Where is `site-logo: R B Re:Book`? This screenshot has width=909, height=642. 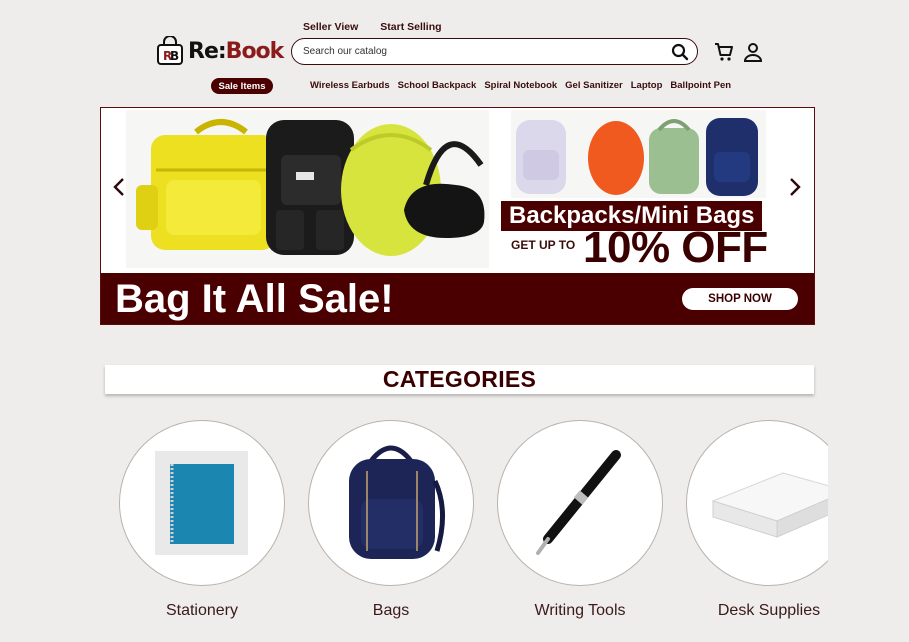
site-logo: R B Re:Book is located at coordinates (220, 50).